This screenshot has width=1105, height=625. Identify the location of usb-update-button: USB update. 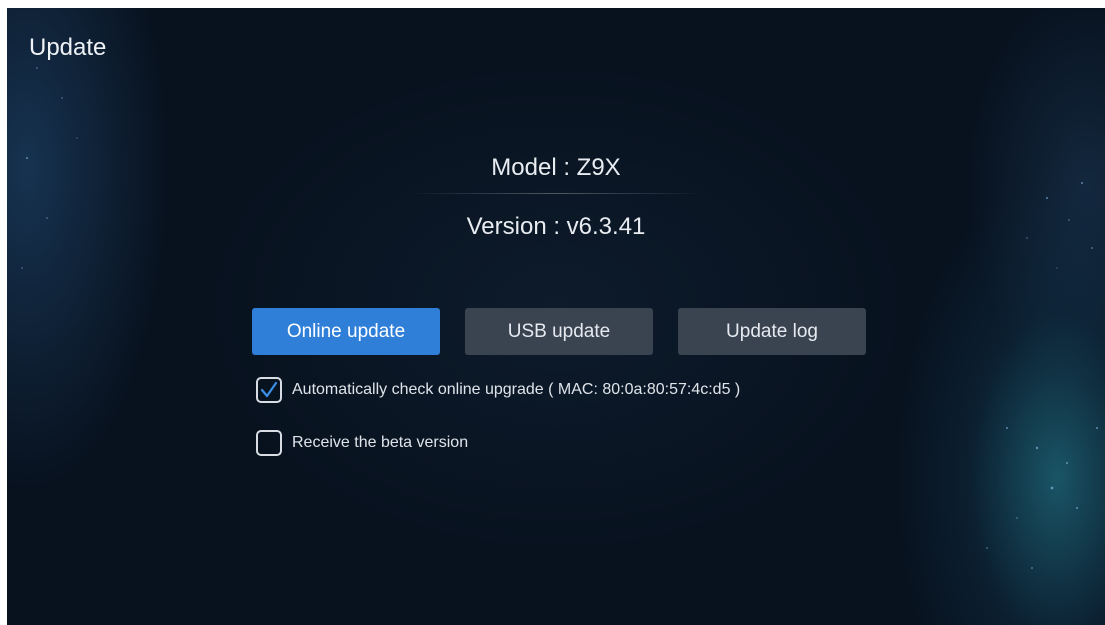
(559, 331).